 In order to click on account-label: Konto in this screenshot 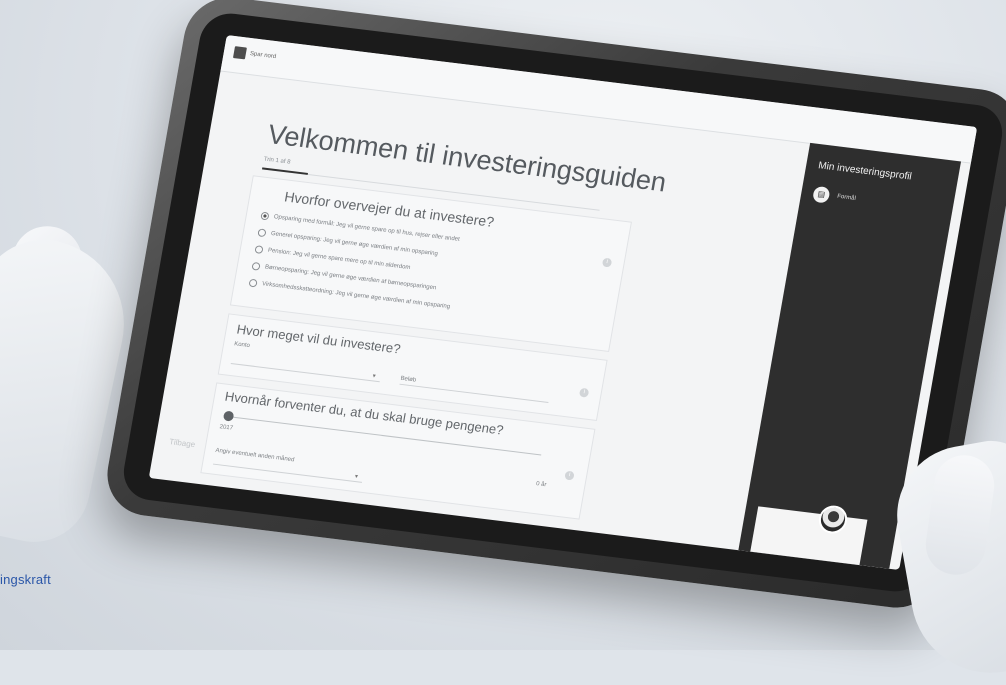, I will do `click(242, 345)`.